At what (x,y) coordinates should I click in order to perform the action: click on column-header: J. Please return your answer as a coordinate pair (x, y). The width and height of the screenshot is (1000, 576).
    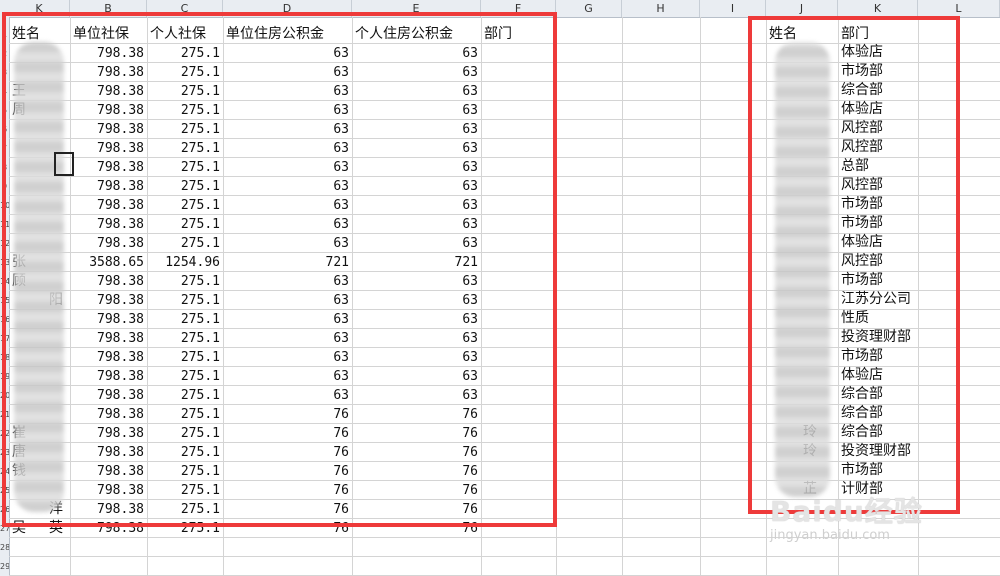
    Looking at the image, I should click on (802, 8).